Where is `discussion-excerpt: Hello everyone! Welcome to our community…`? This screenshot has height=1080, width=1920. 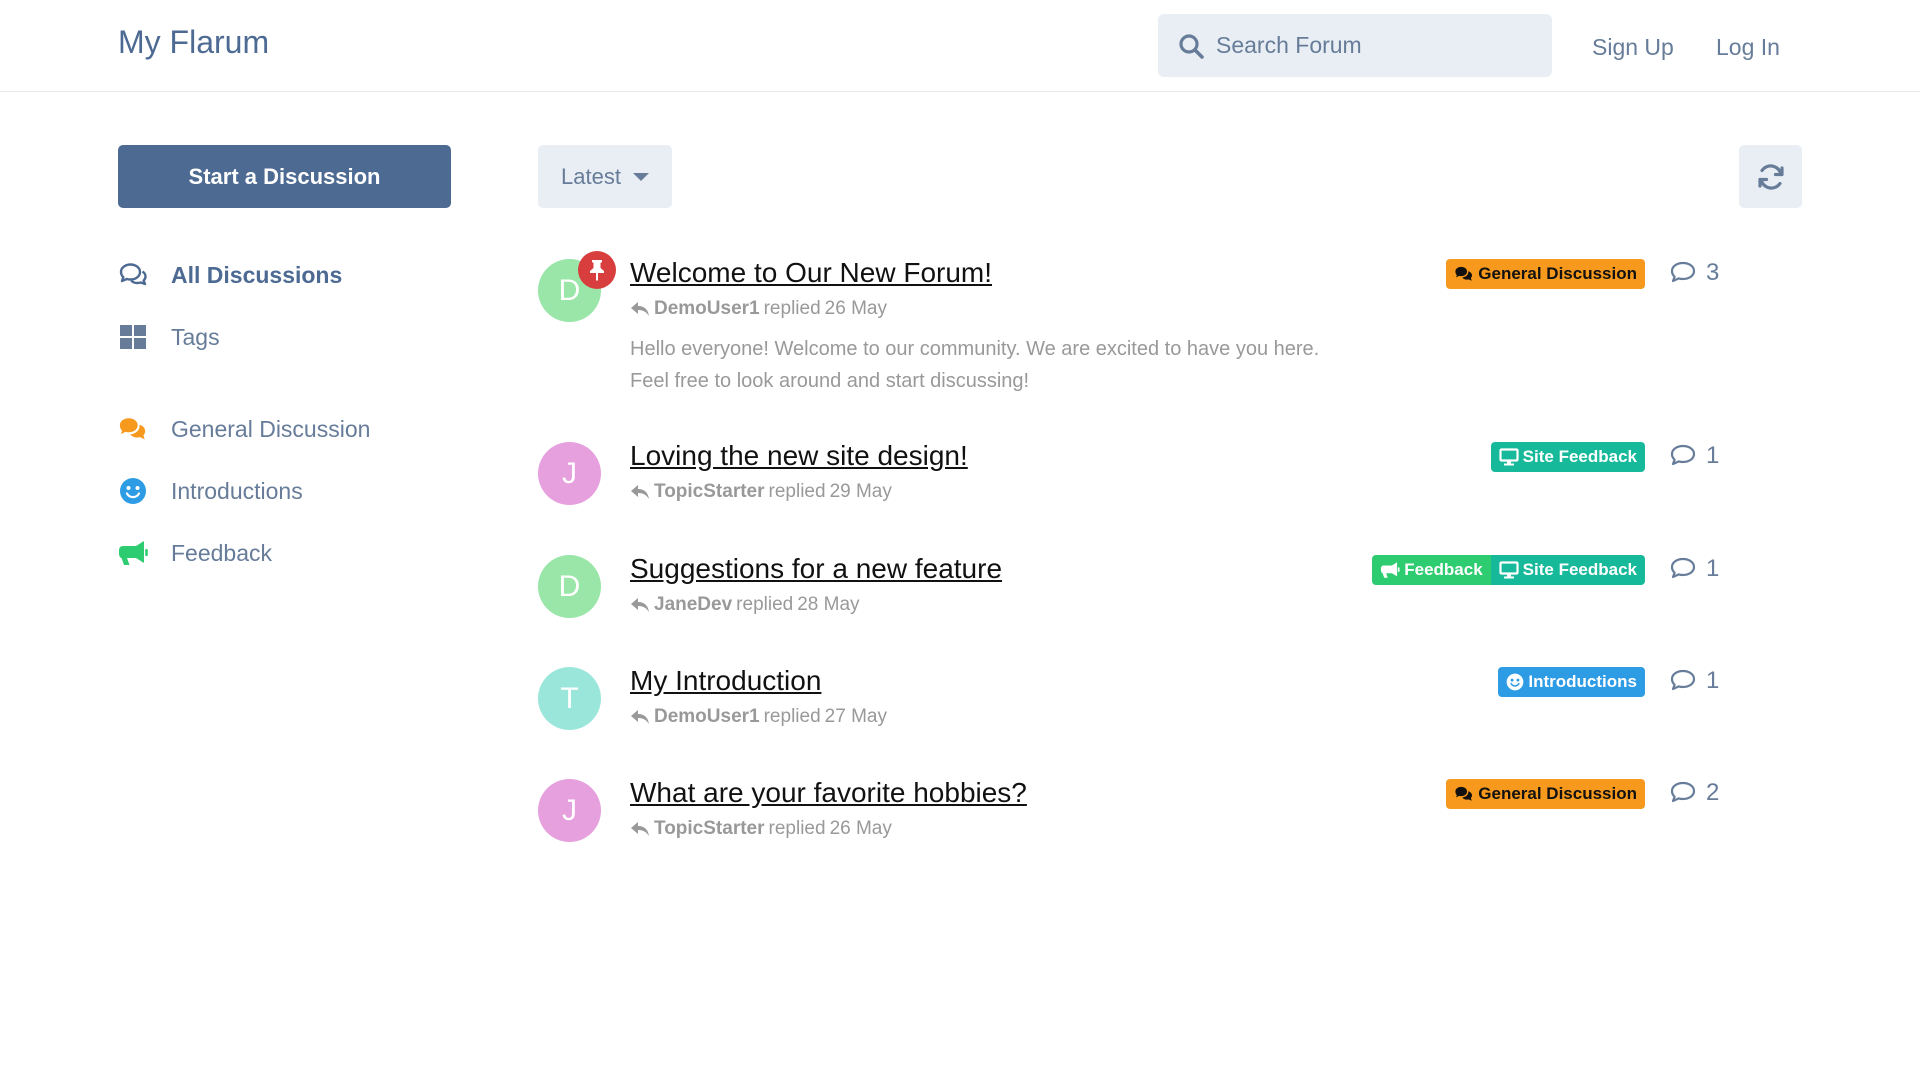
discussion-excerpt: Hello everyone! Welcome to our community… is located at coordinates (975, 365).